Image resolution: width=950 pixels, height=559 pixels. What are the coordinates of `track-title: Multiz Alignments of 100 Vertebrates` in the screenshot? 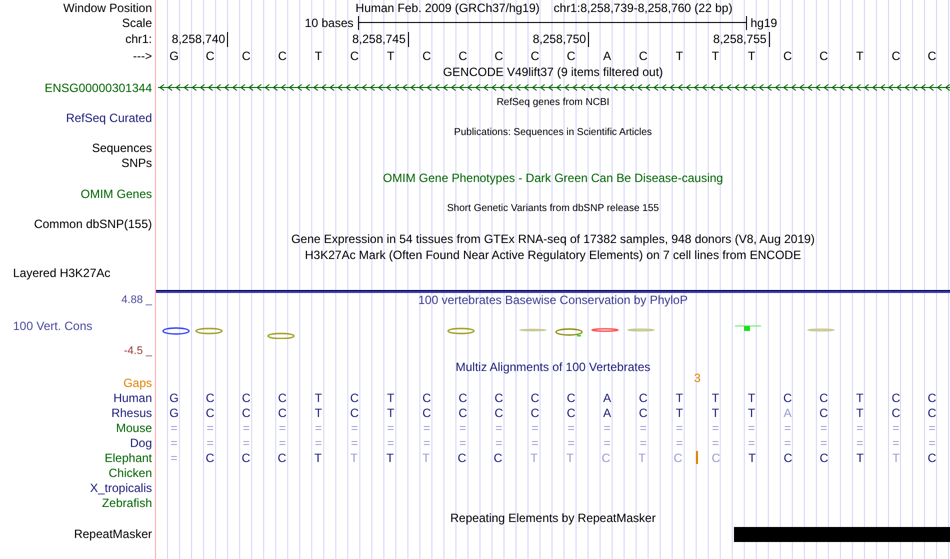 It's located at (553, 367).